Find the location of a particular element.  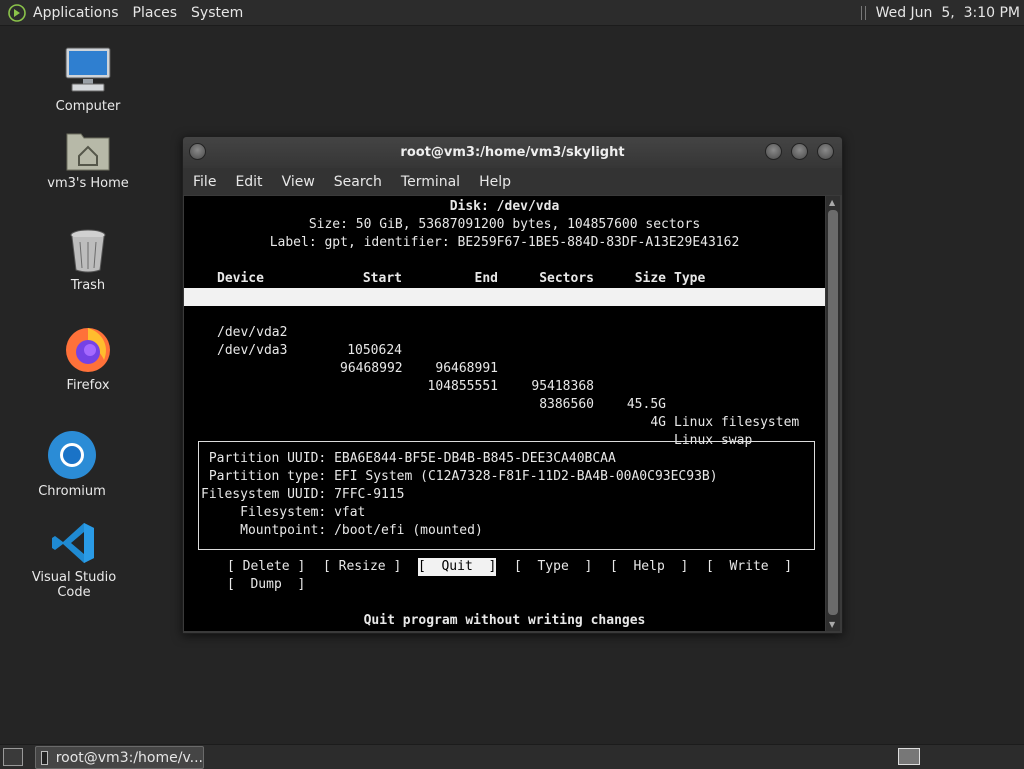

row-size: 4G is located at coordinates (658, 422).